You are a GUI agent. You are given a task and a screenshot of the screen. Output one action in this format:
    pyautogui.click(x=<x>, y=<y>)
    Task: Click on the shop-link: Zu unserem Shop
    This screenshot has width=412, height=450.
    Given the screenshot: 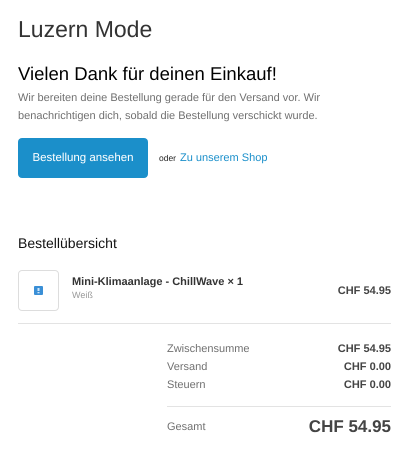 What is the action you would take?
    pyautogui.click(x=224, y=158)
    